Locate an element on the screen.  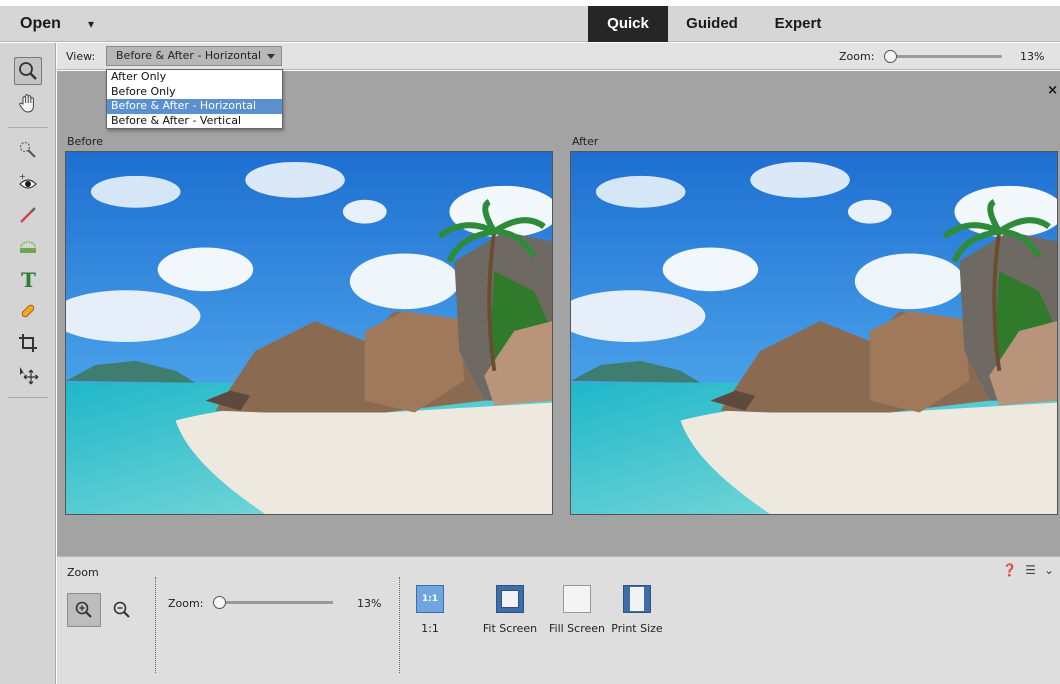
tab-expert: Expert is located at coordinates (798, 24).